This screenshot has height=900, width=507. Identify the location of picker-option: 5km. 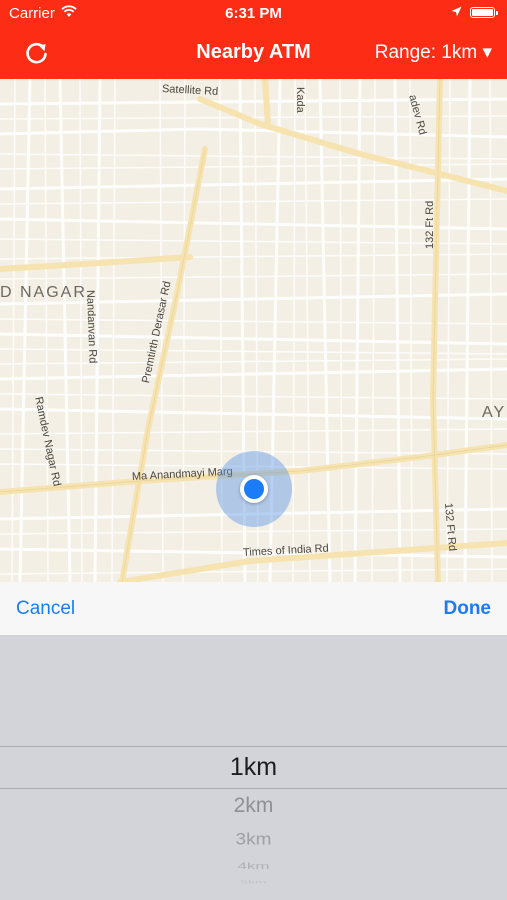
(253, 882).